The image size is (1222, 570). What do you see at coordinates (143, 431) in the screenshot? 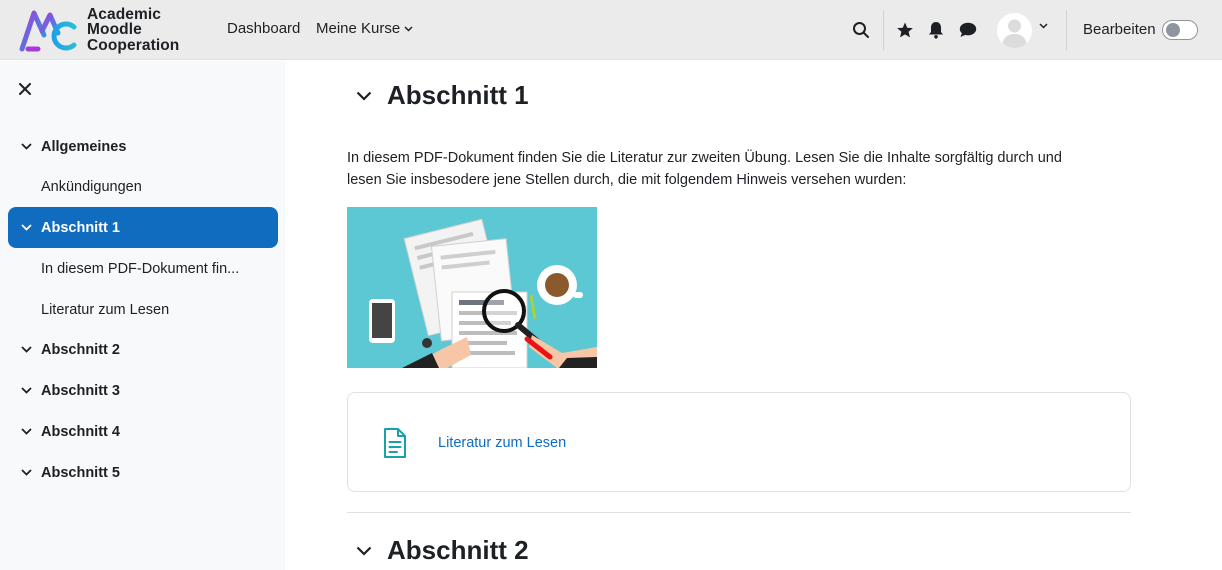
I see `sidebar-section-abschnitt-4: Abschnitt 4` at bounding box center [143, 431].